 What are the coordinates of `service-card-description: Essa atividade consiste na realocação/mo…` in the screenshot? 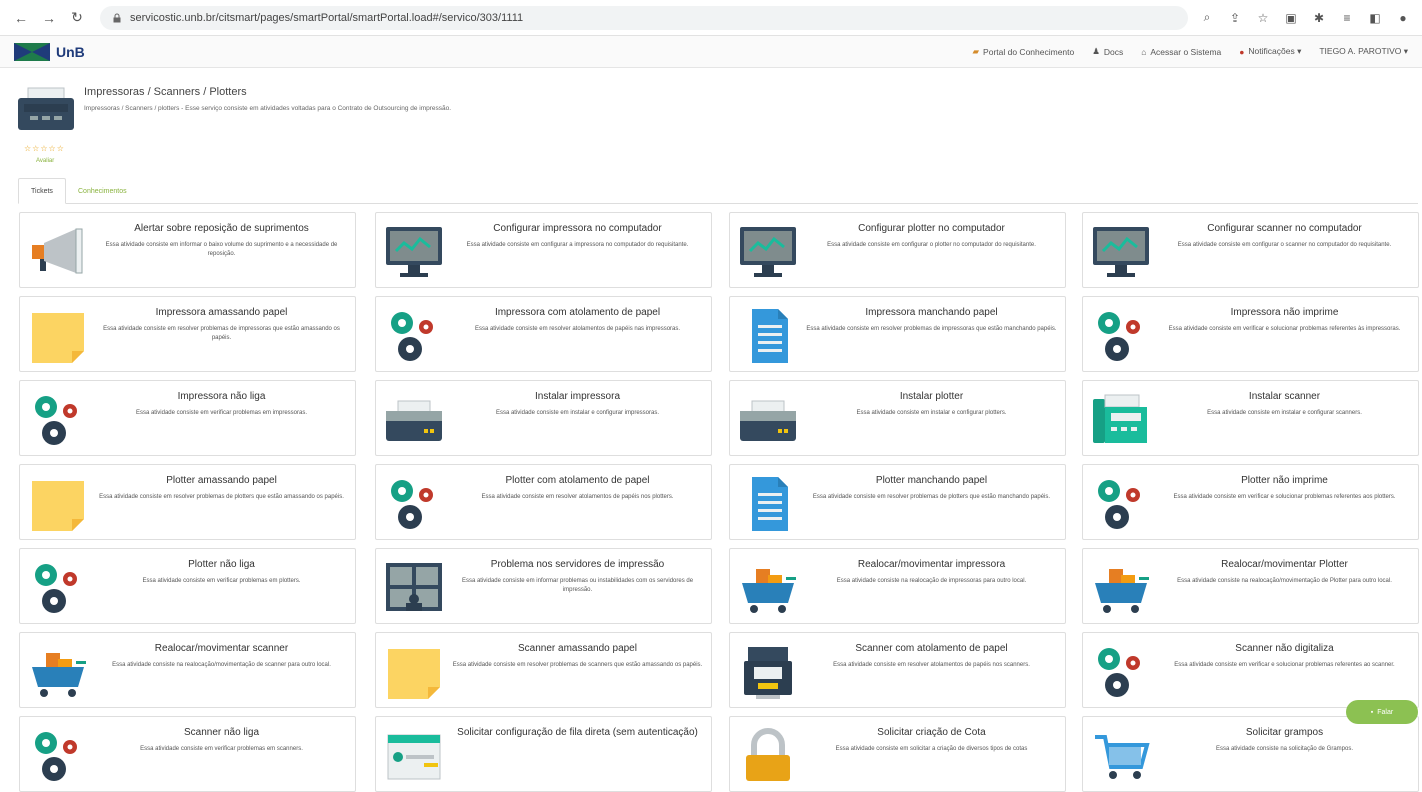 It's located at (221, 665).